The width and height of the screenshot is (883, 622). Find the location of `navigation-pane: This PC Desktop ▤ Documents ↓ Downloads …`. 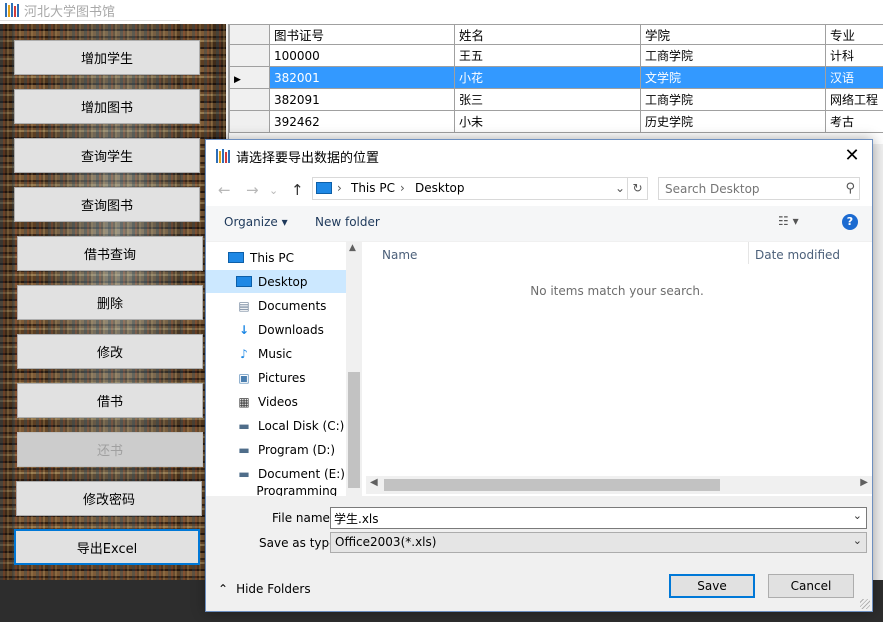

navigation-pane: This PC Desktop ▤ Documents ↓ Downloads … is located at coordinates (284, 369).